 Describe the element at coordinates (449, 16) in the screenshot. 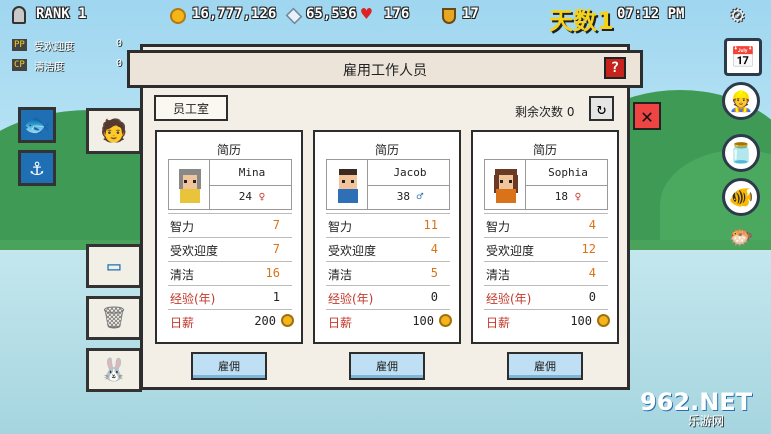

I see `medal-icon` at that location.